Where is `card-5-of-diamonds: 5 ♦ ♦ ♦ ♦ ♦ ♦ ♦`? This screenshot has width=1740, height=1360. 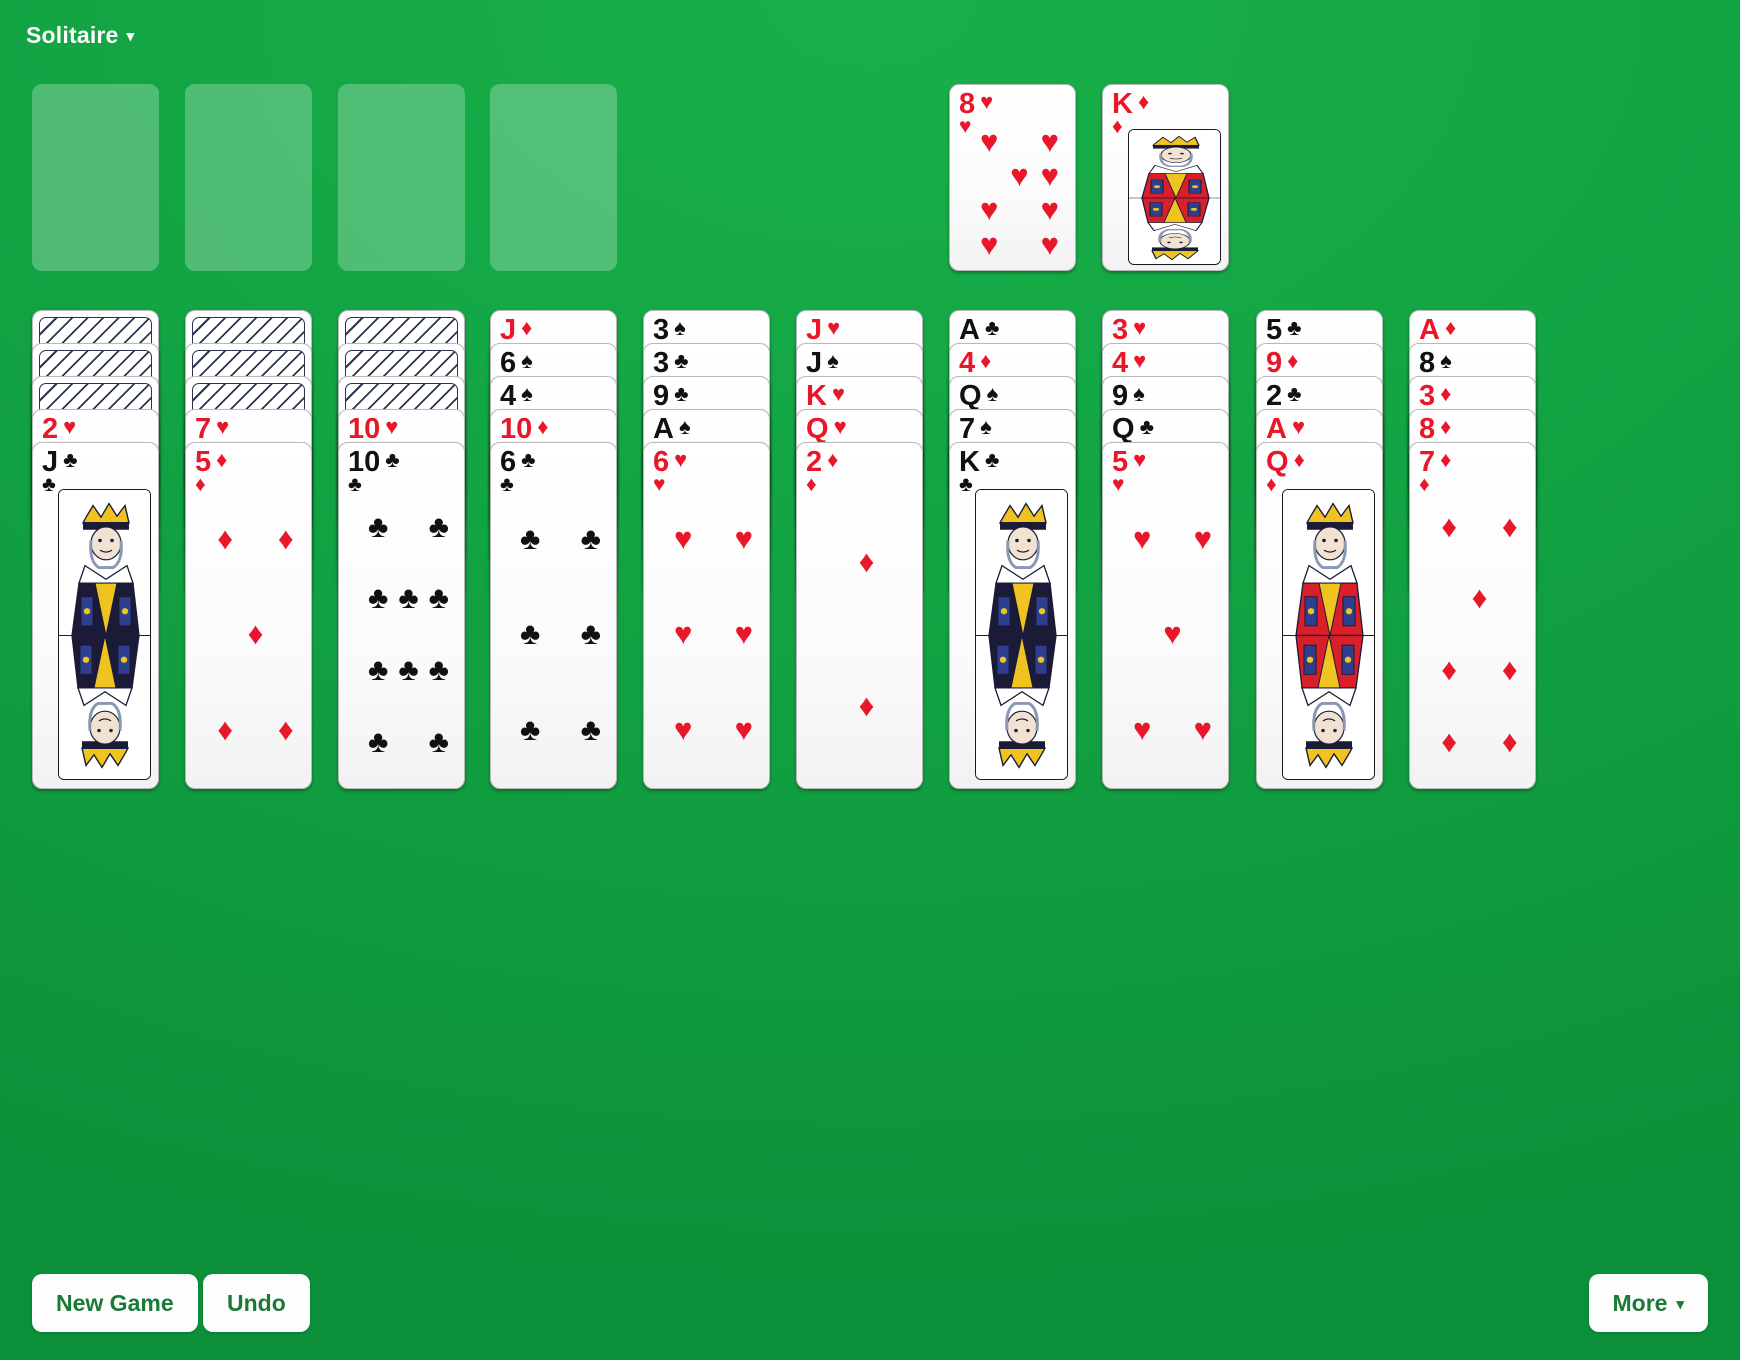
card-5-of-diamonds: 5 ♦ ♦ ♦ ♦ ♦ ♦ ♦ is located at coordinates (248, 615).